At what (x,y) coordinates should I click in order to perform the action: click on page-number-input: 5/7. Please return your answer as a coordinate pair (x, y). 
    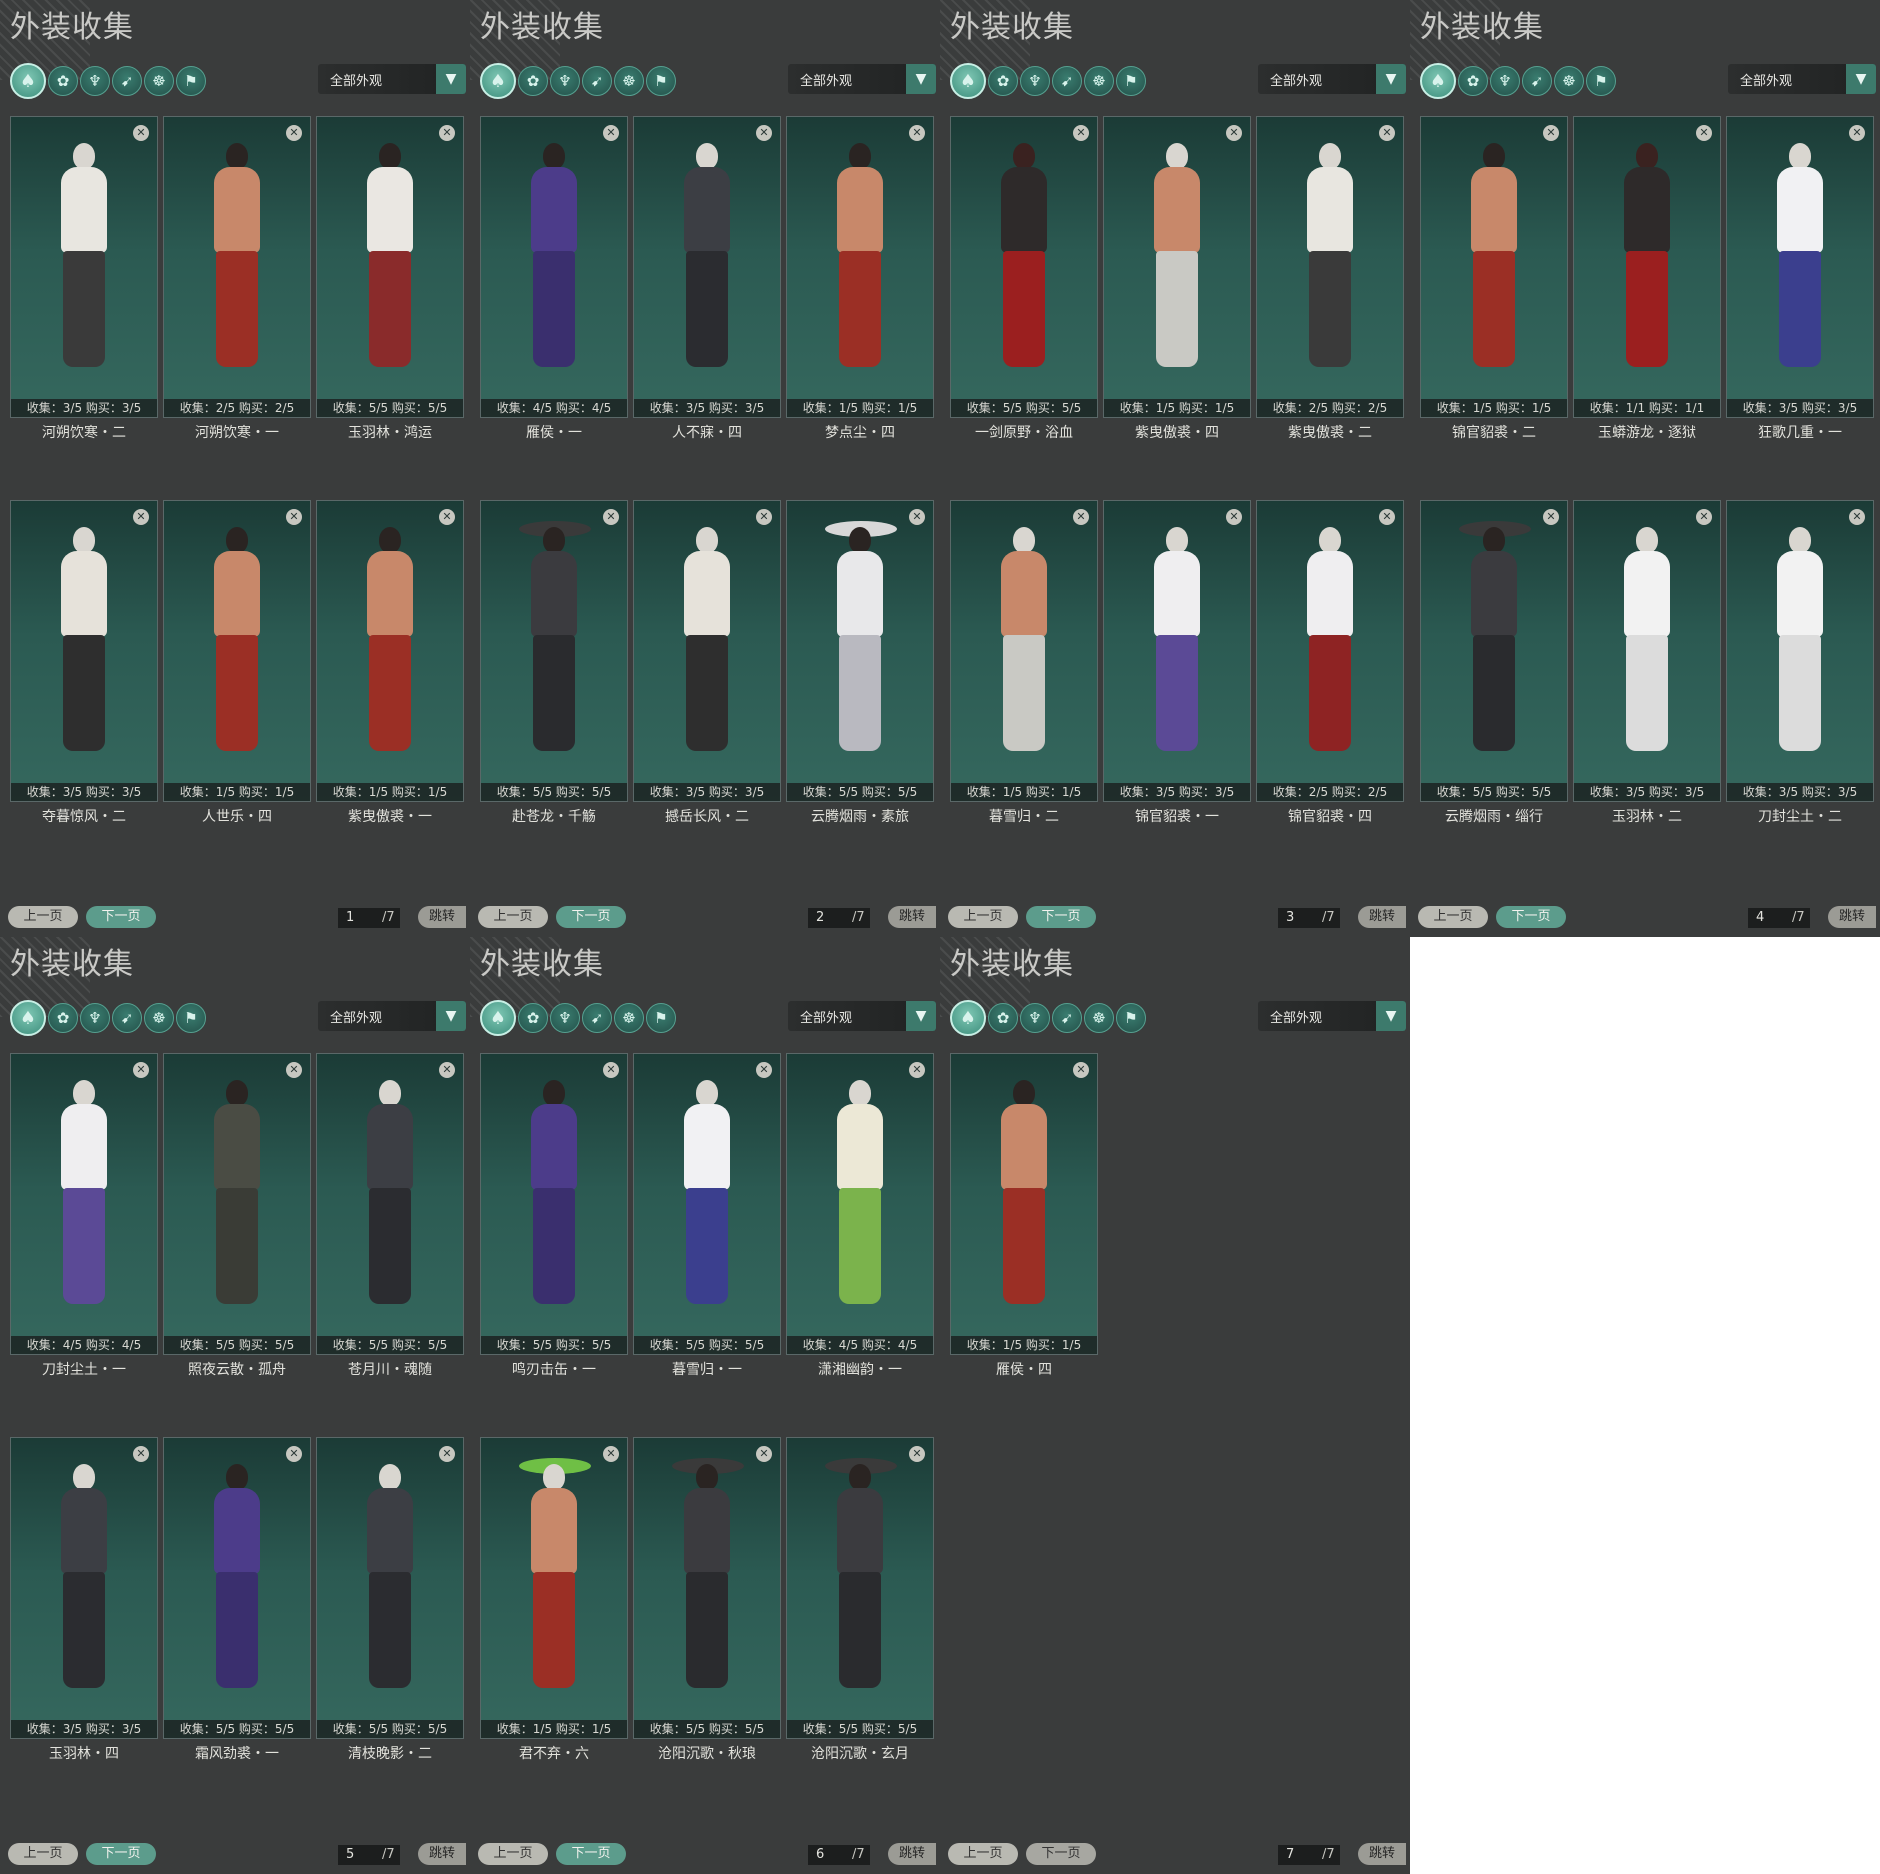
    Looking at the image, I should click on (369, 1855).